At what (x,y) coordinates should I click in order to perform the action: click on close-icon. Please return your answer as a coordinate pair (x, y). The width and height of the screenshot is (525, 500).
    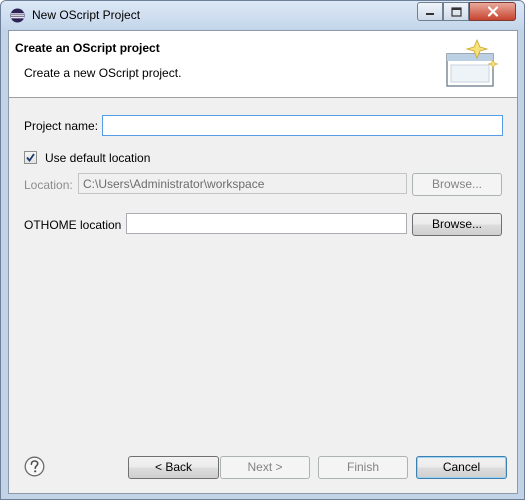
    Looking at the image, I should click on (492, 11).